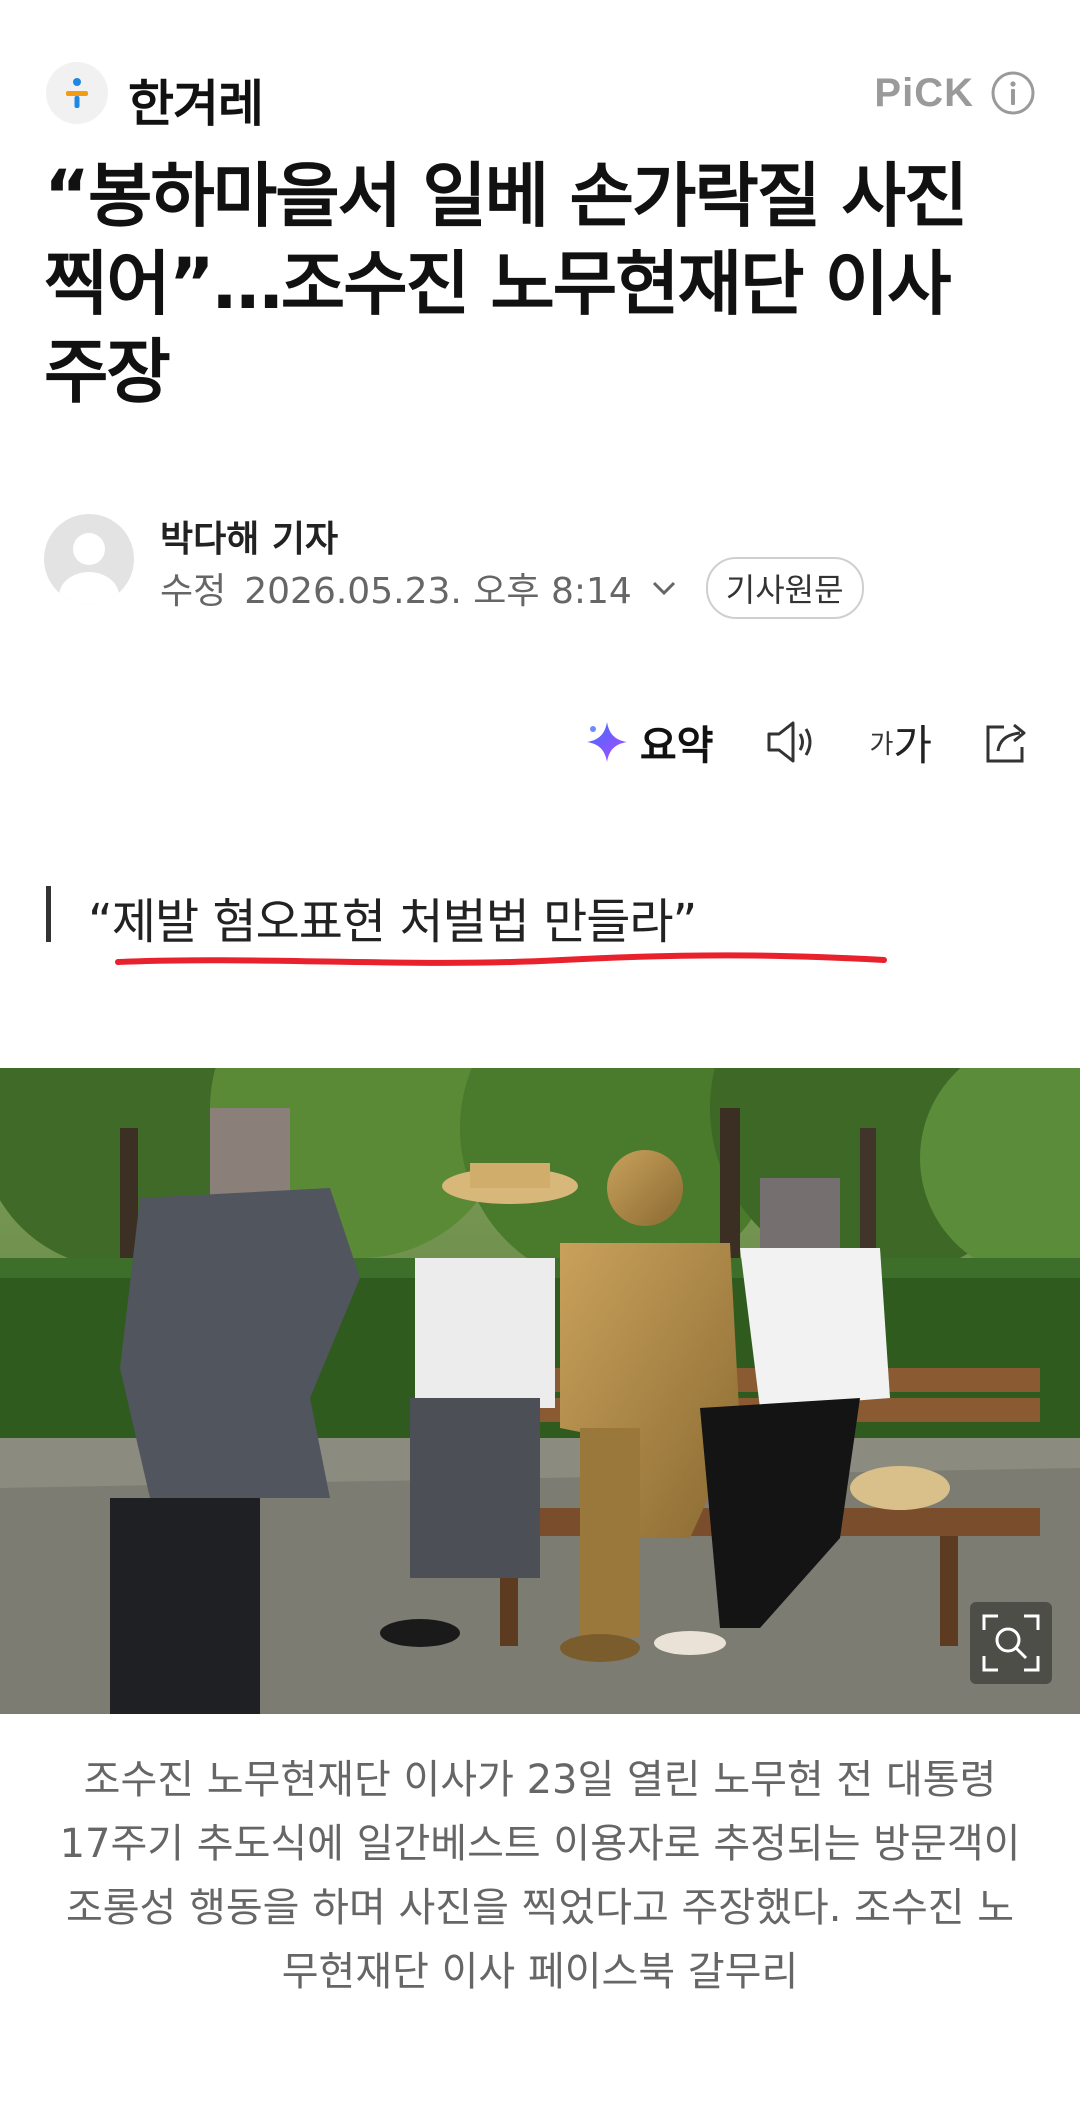 The height and width of the screenshot is (2102, 1080). What do you see at coordinates (1006, 743) in the screenshot?
I see `share-icon` at bounding box center [1006, 743].